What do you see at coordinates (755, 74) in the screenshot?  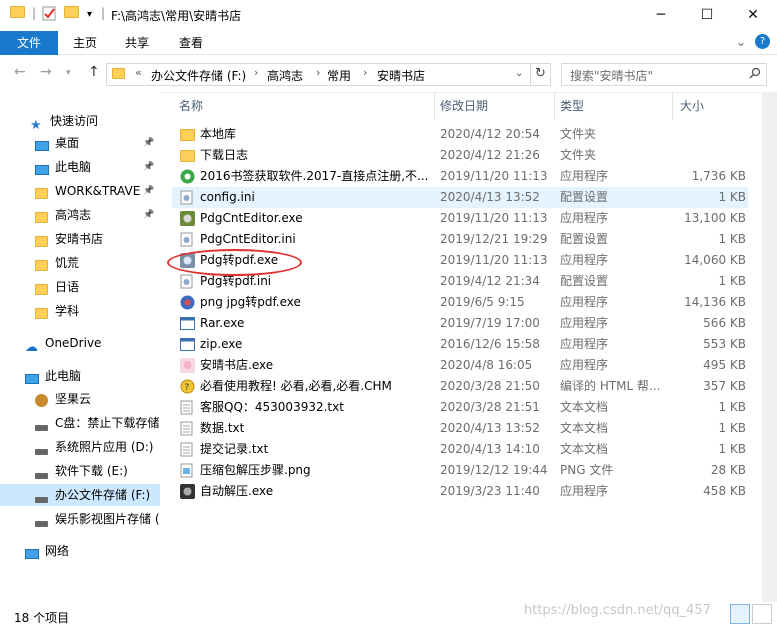 I see `search-icon` at bounding box center [755, 74].